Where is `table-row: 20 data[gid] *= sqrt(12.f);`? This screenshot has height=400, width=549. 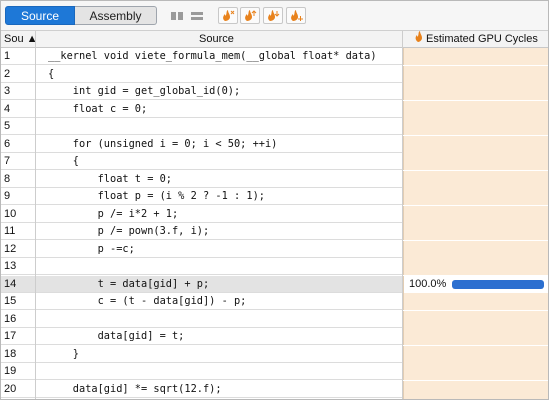 table-row: 20 data[gid] *= sqrt(12.f); is located at coordinates (274, 389).